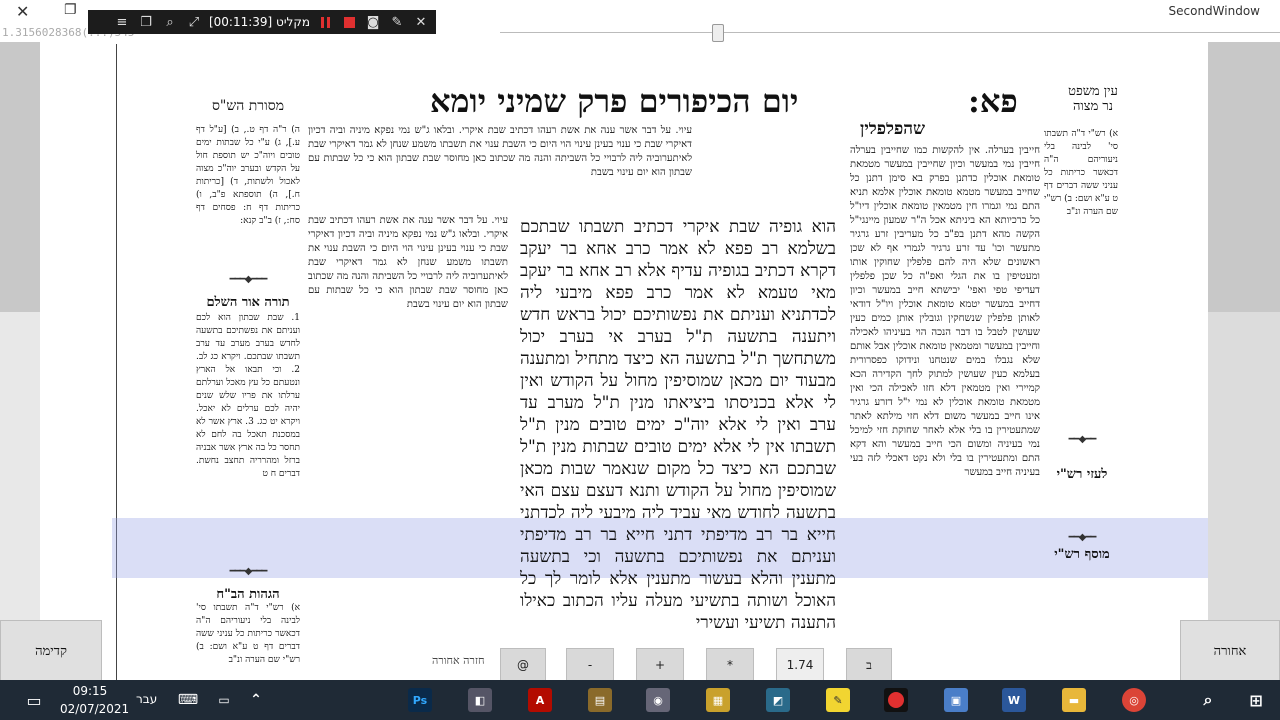  Describe the element at coordinates (838, 700) in the screenshot. I see `sticky-notes-icon: ✎` at that location.